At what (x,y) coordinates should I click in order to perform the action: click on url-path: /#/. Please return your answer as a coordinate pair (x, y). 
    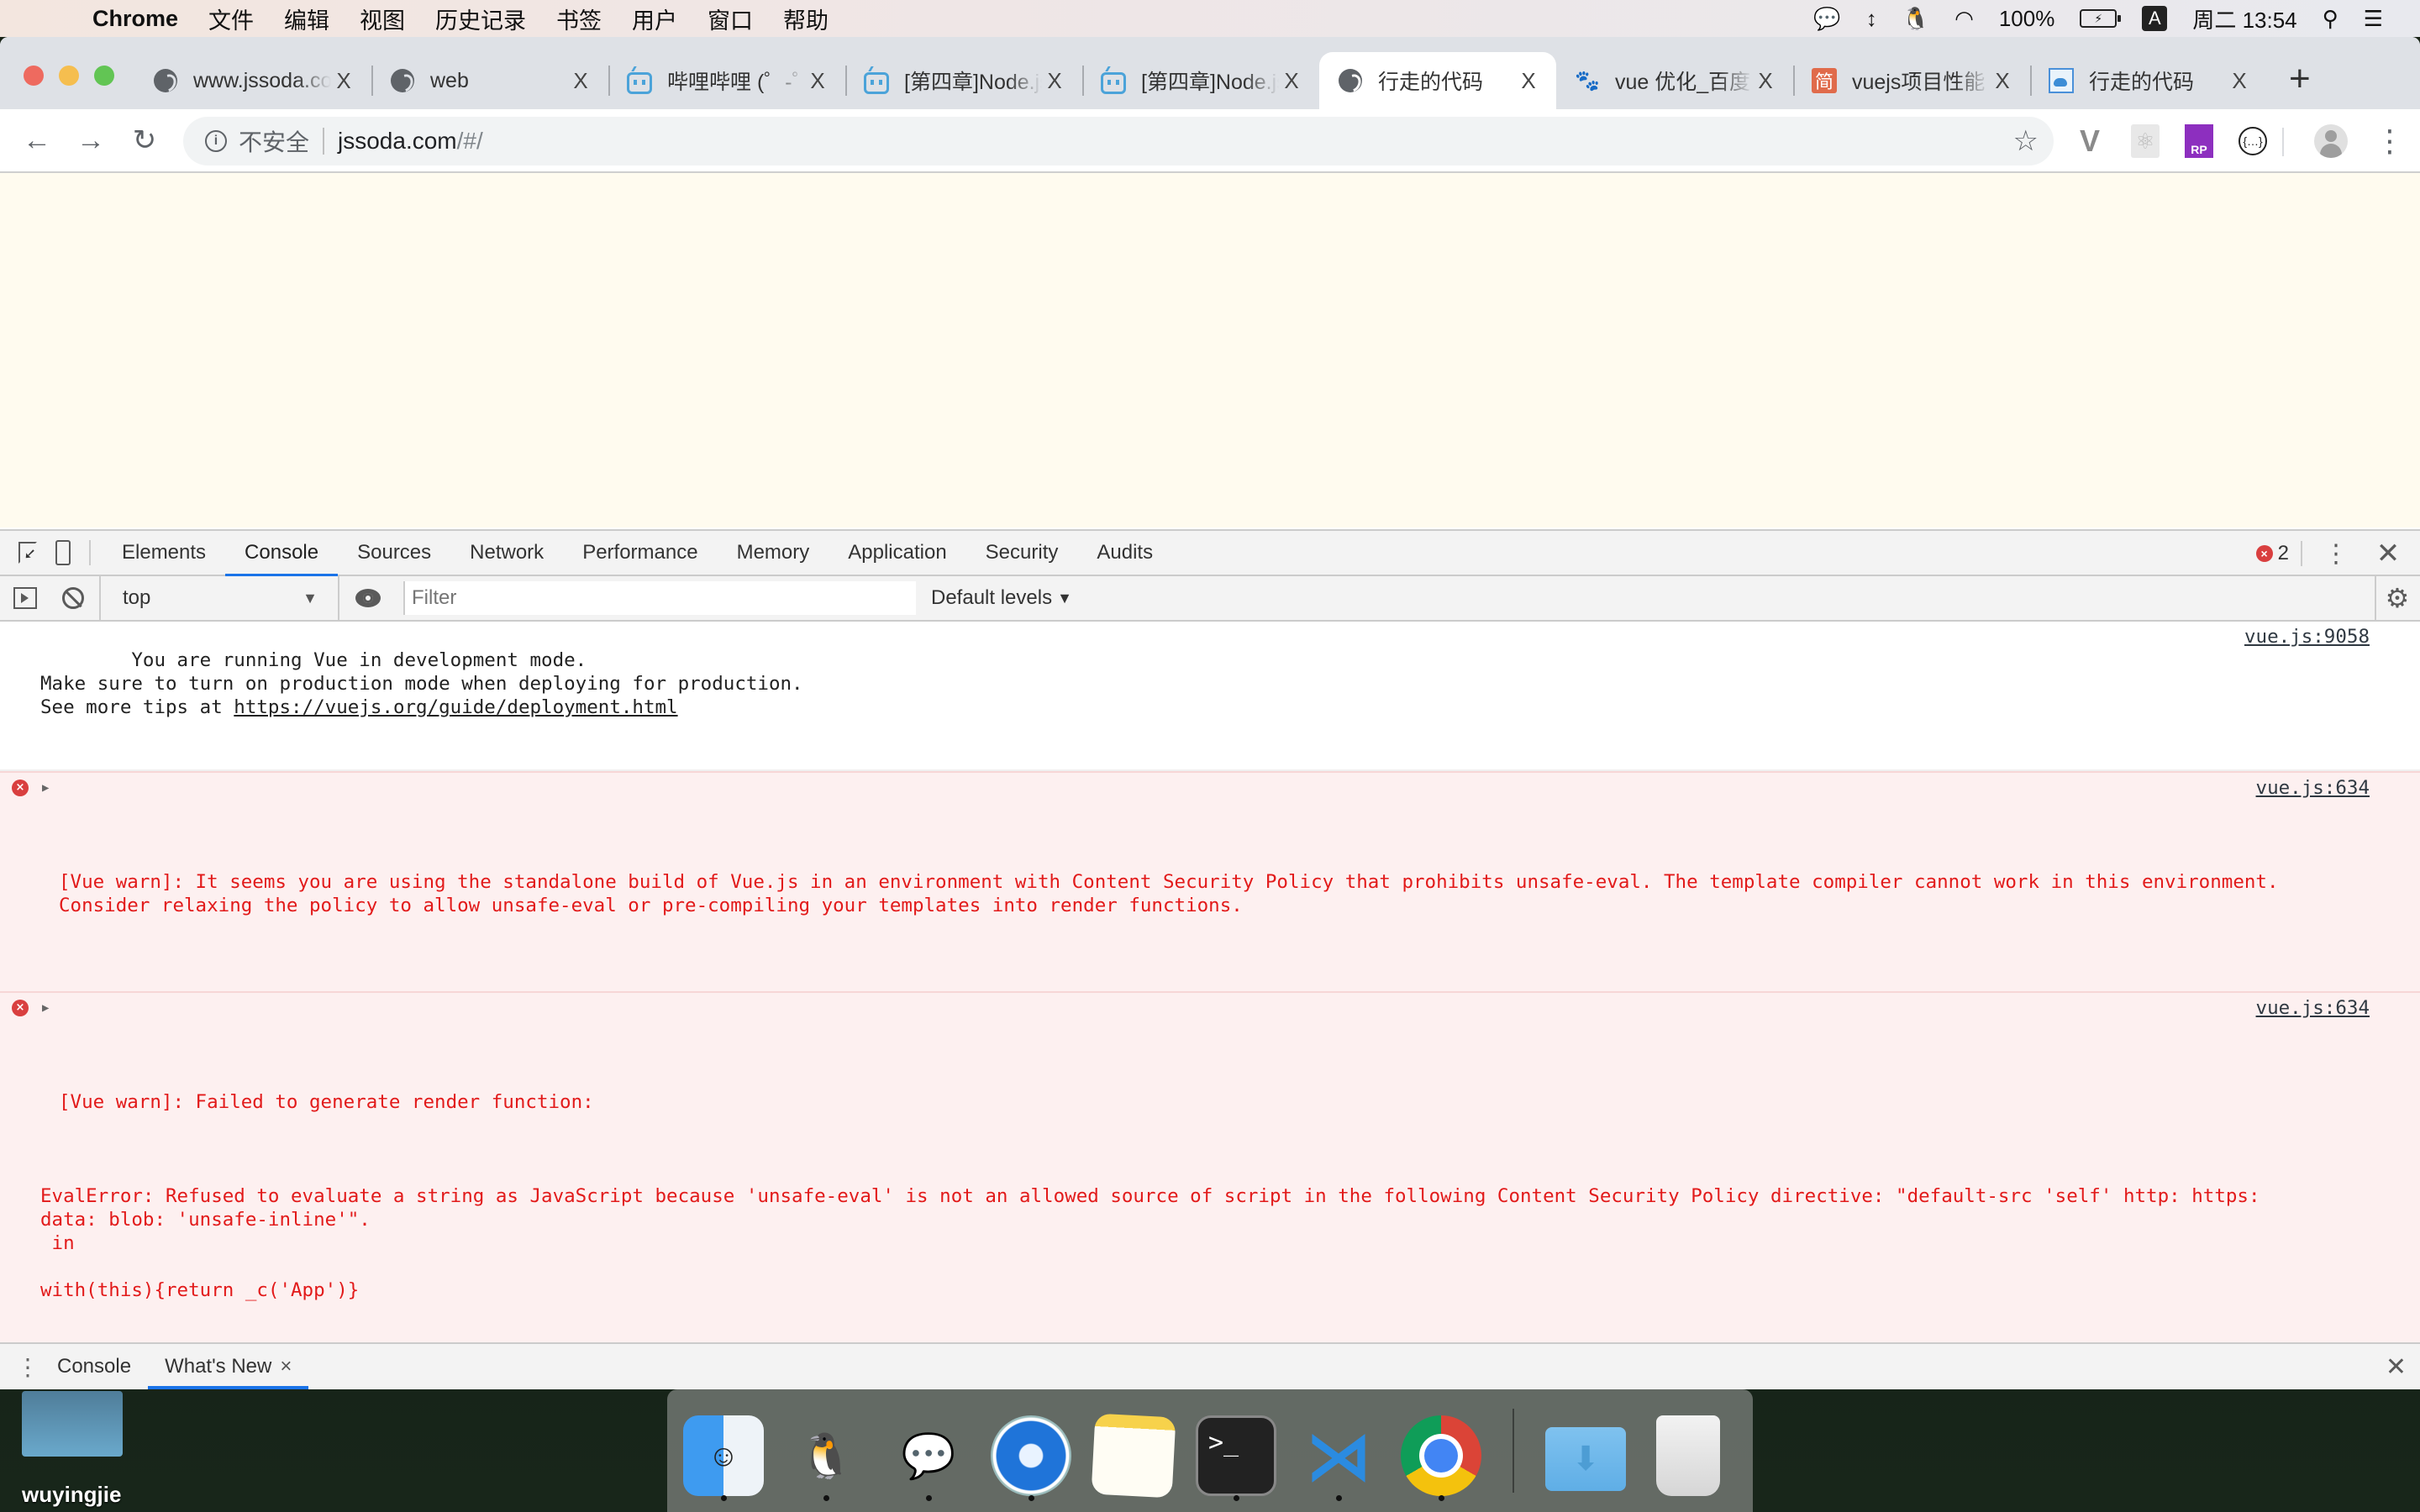
    Looking at the image, I should click on (470, 141).